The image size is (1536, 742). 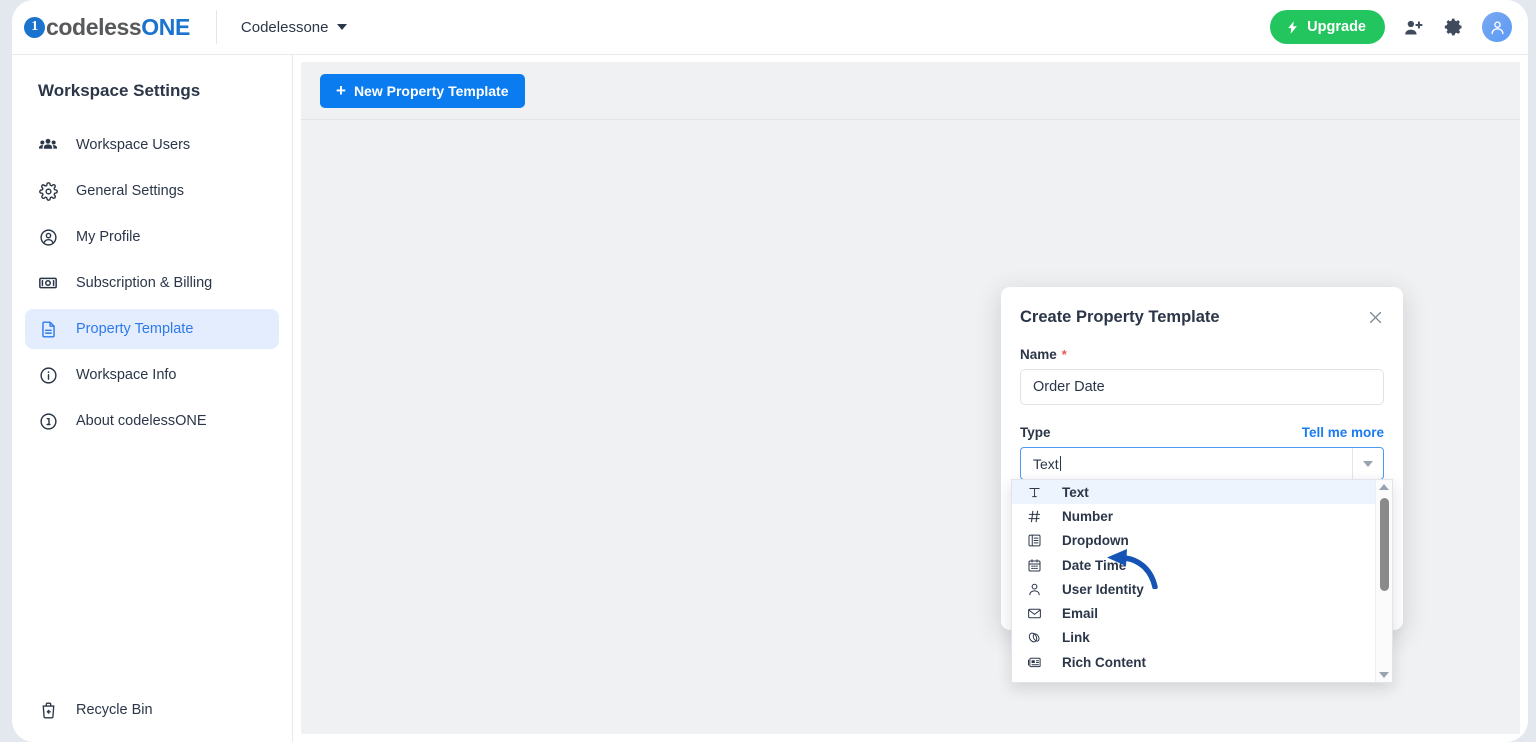 I want to click on about-icon, so click(x=48, y=421).